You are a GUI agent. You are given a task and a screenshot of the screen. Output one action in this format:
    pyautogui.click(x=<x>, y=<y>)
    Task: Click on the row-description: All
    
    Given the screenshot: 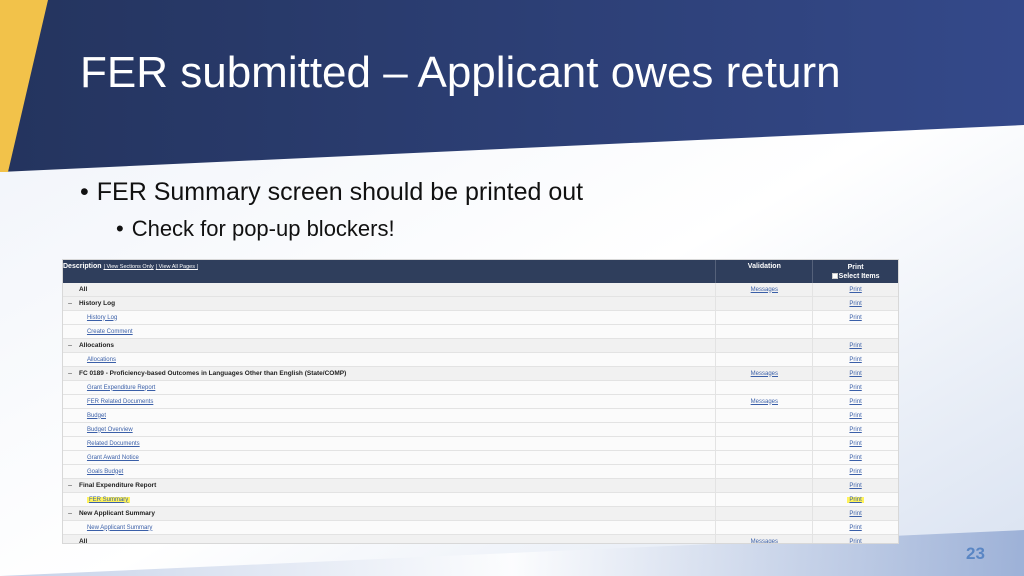 What is the action you would take?
    pyautogui.click(x=397, y=289)
    